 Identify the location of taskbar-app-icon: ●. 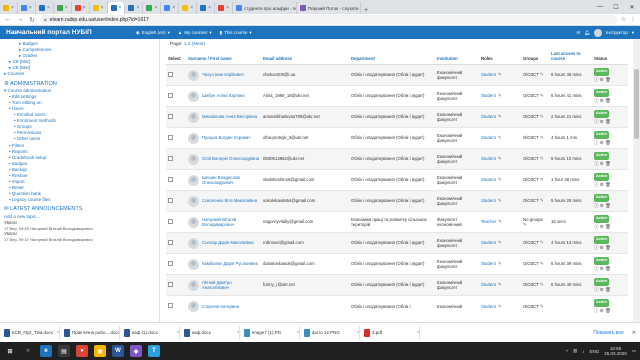
(82, 351).